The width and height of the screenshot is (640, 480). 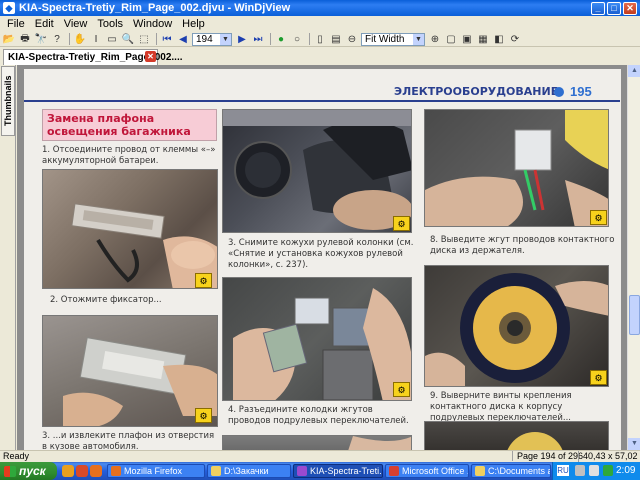 What do you see at coordinates (16, 24) in the screenshot?
I see `menu-file: File` at bounding box center [16, 24].